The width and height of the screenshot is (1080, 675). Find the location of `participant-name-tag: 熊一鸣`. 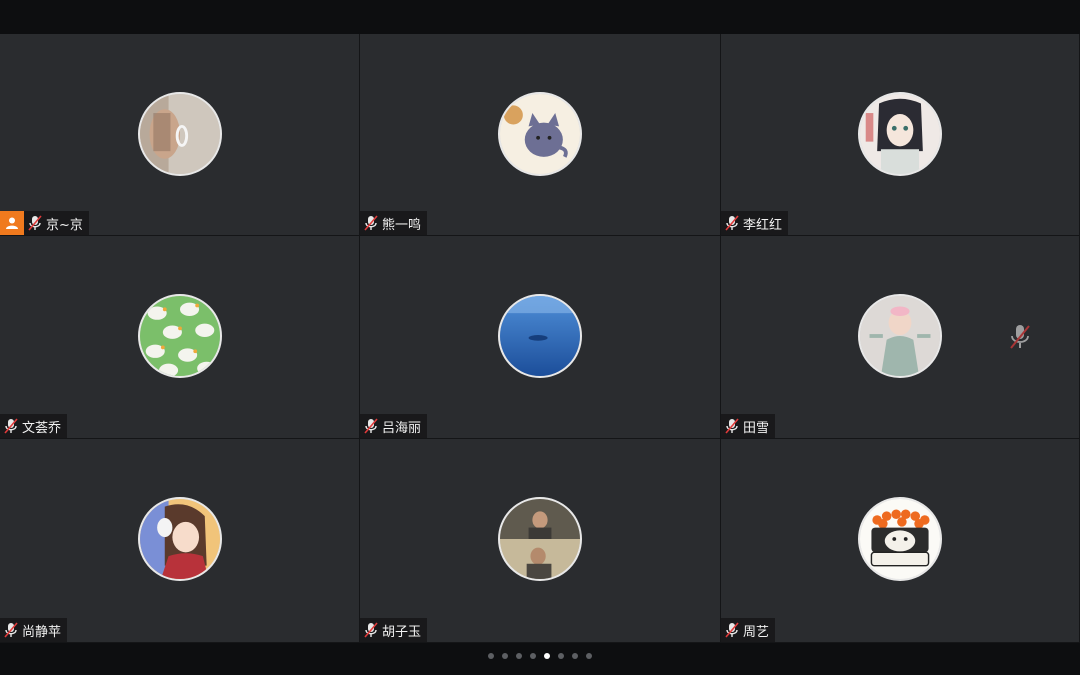

participant-name-tag: 熊一鸣 is located at coordinates (394, 223).